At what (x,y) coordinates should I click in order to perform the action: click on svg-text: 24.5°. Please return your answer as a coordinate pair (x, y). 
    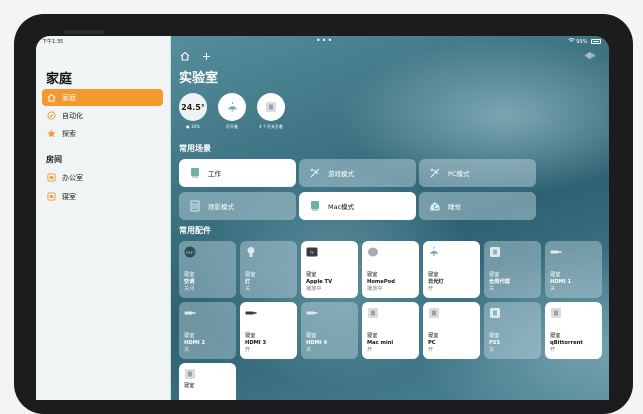
    Looking at the image, I should click on (190, 252).